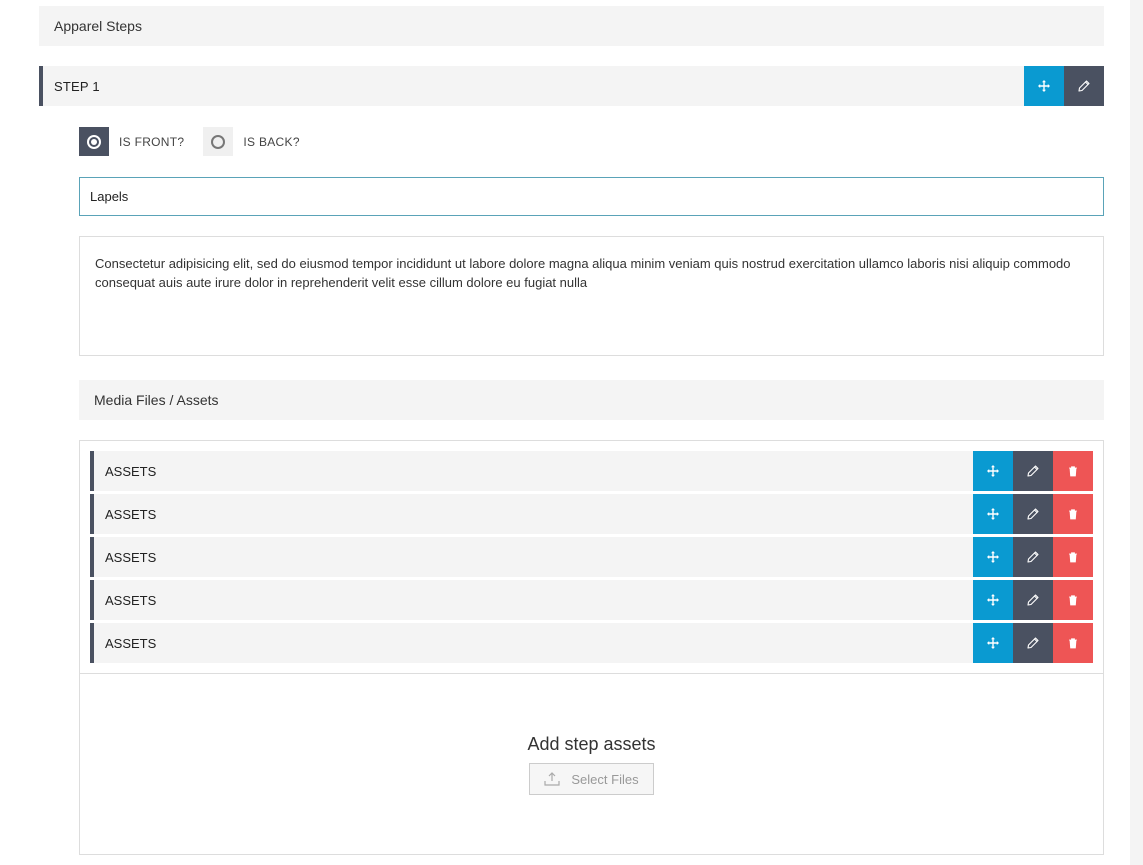  I want to click on media-files-title: Media Files / Assets, so click(156, 400).